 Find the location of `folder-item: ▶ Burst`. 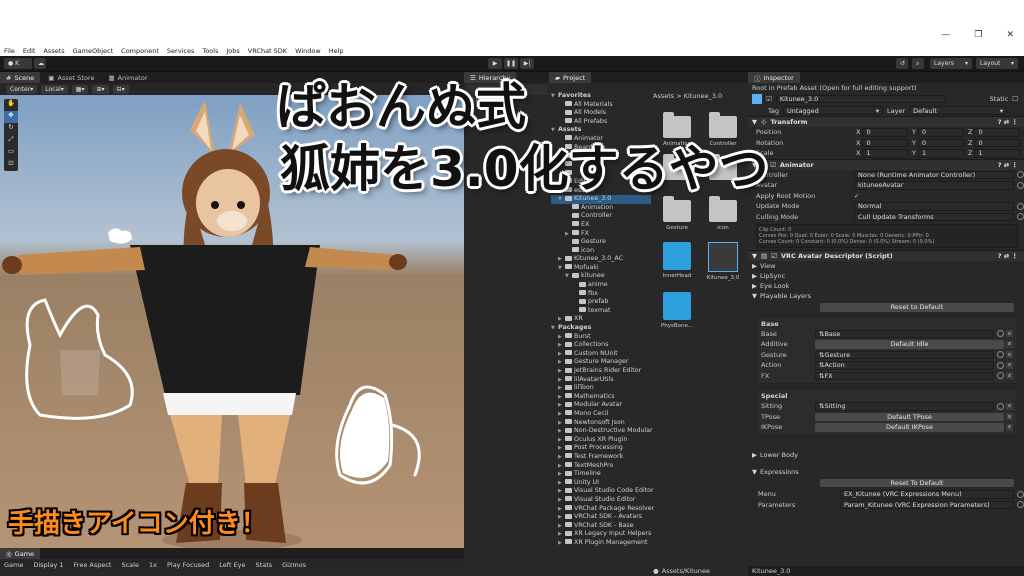

folder-item: ▶ Burst is located at coordinates (601, 337).